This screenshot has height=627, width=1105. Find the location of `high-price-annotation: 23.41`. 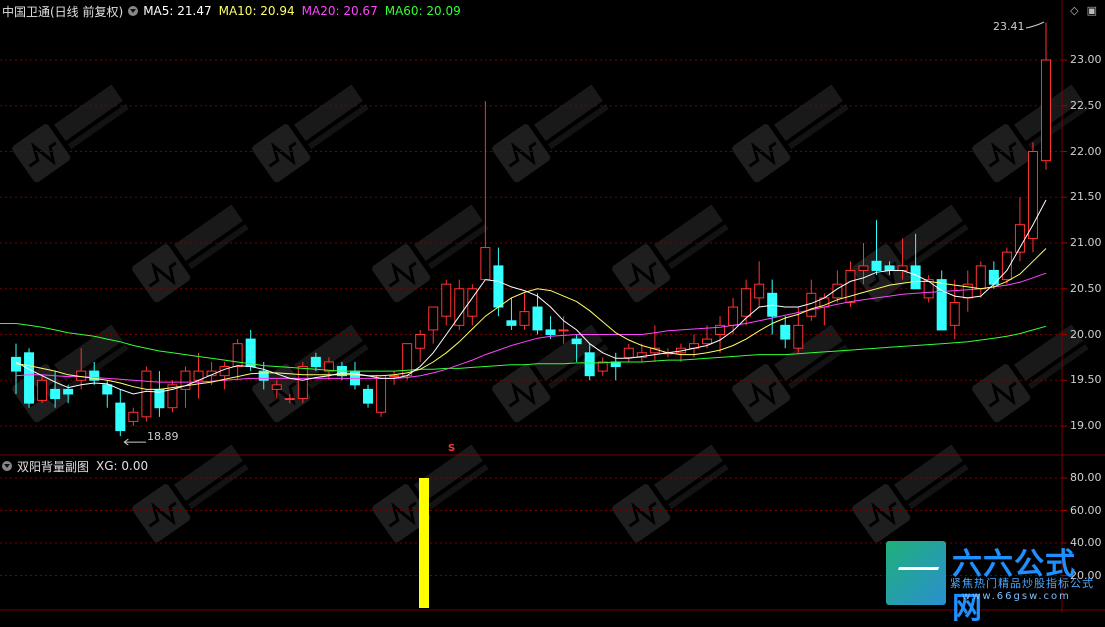

high-price-annotation: 23.41 is located at coordinates (1009, 26).